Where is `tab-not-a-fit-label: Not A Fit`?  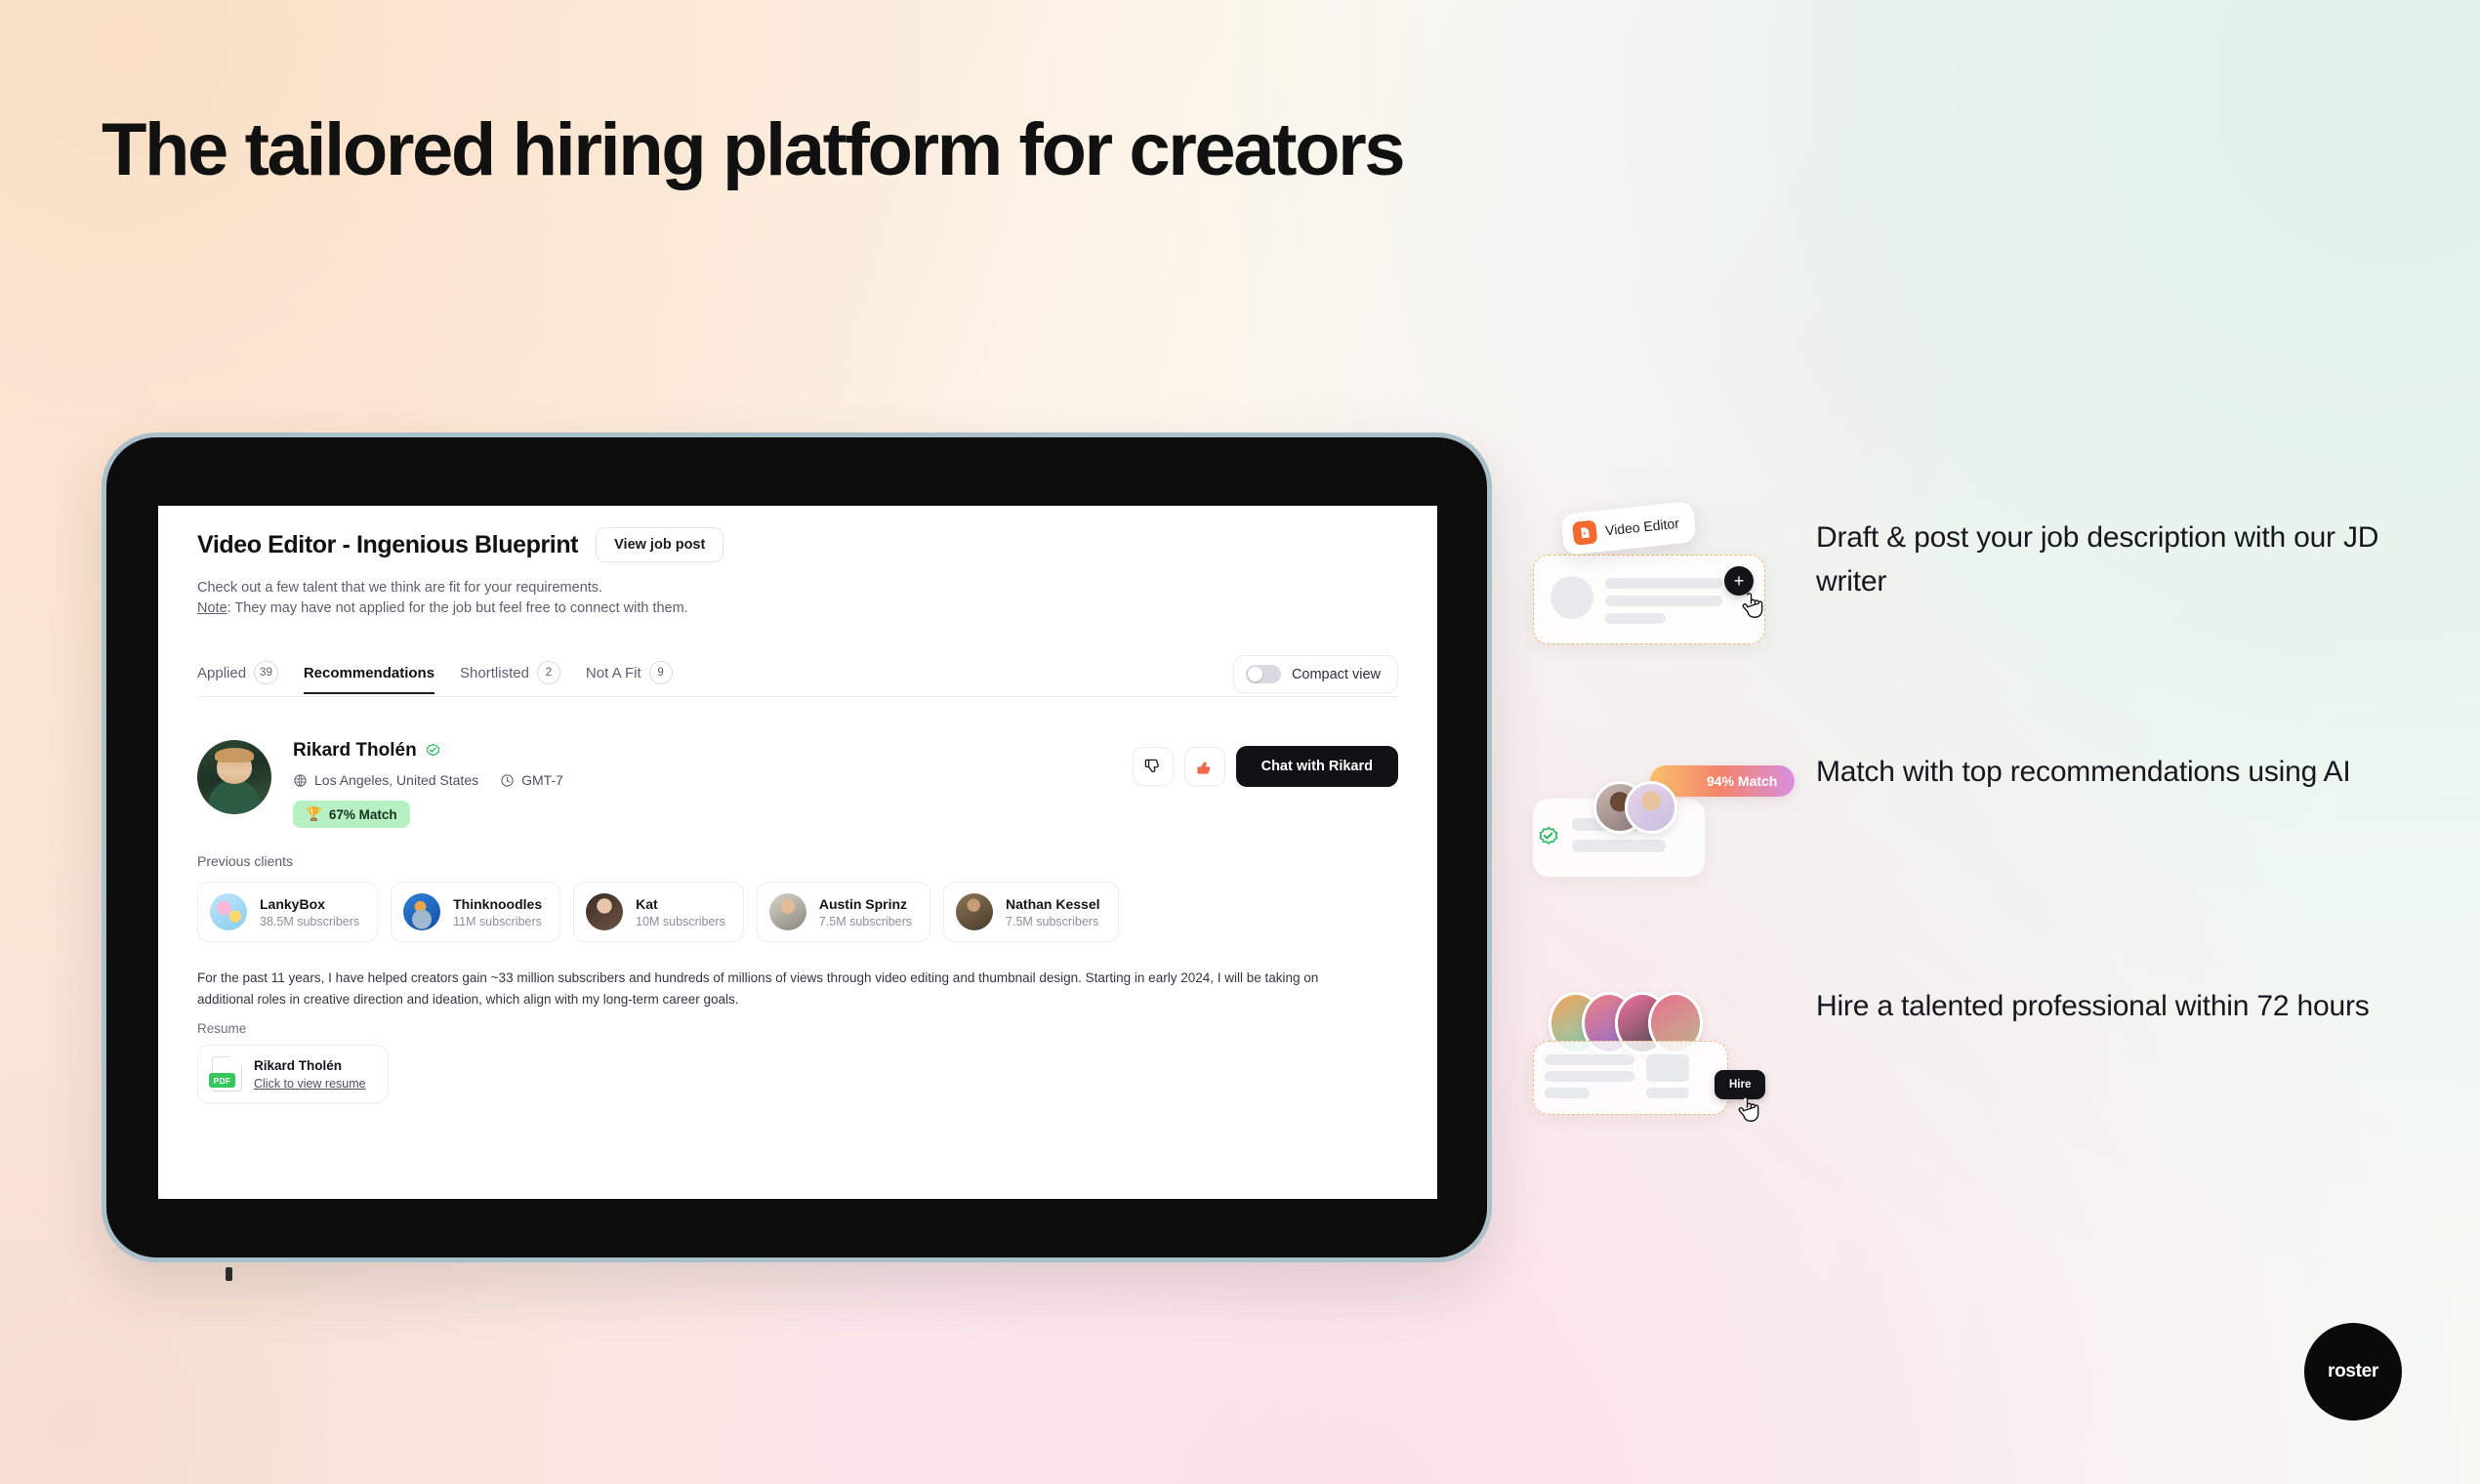 tab-not-a-fit-label: Not A Fit is located at coordinates (613, 673).